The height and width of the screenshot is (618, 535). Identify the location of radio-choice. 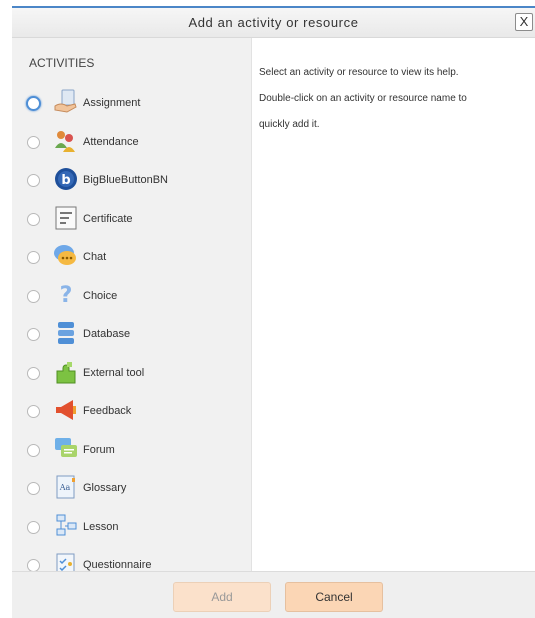
(33, 296).